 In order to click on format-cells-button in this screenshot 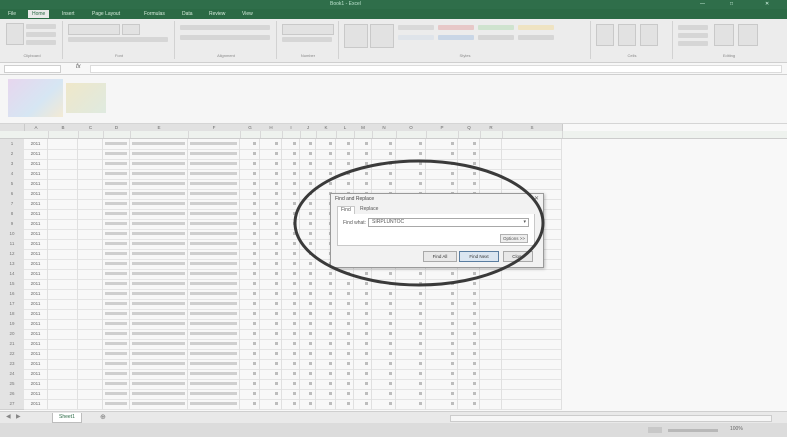, I will do `click(649, 35)`.